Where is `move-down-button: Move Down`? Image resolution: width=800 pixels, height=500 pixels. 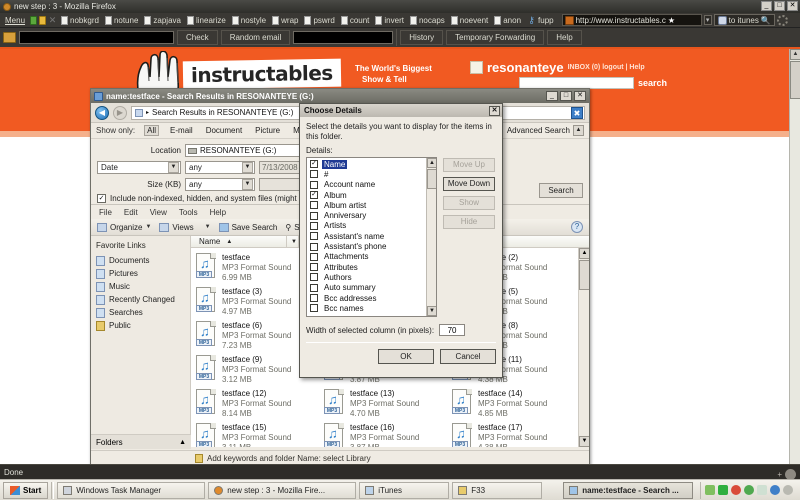 move-down-button: Move Down is located at coordinates (469, 184).